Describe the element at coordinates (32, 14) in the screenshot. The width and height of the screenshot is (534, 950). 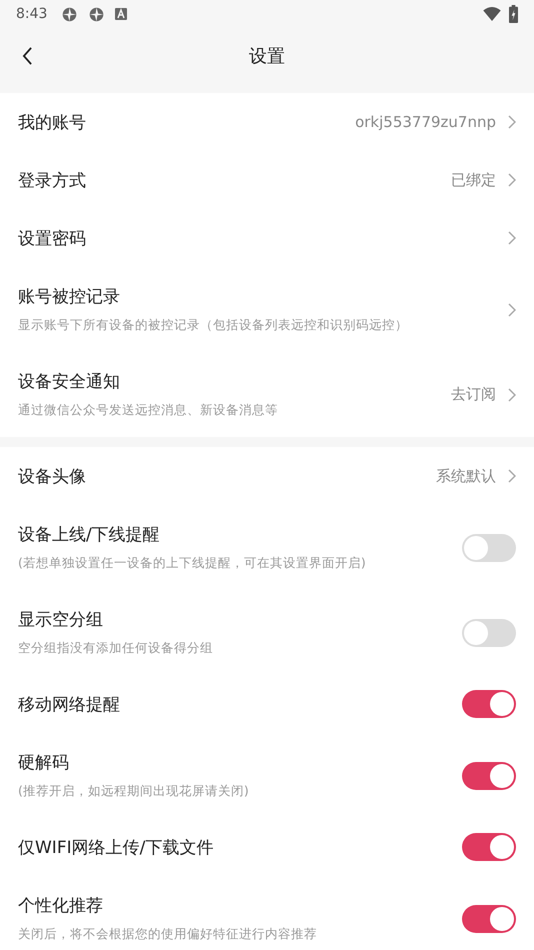
I see `status-time: 8:43` at that location.